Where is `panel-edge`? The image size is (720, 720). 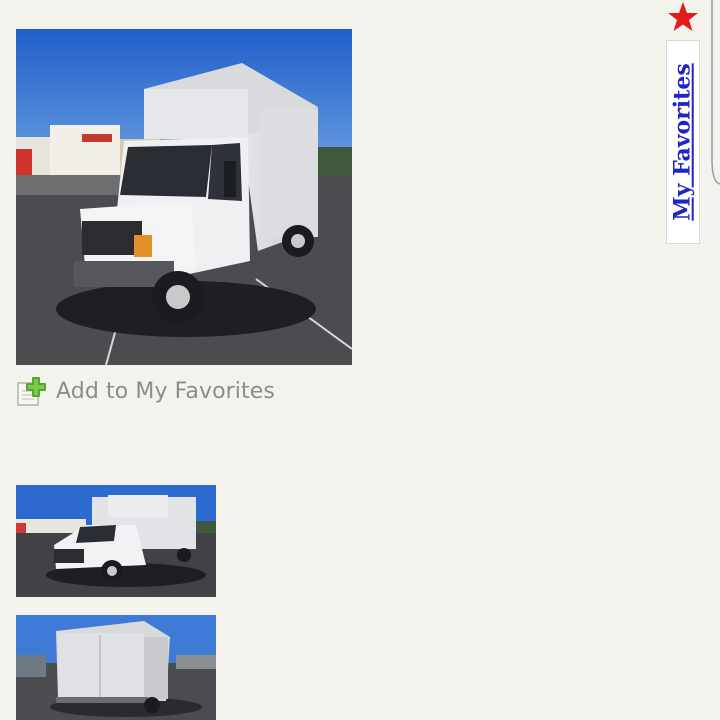
panel-edge is located at coordinates (715, 92).